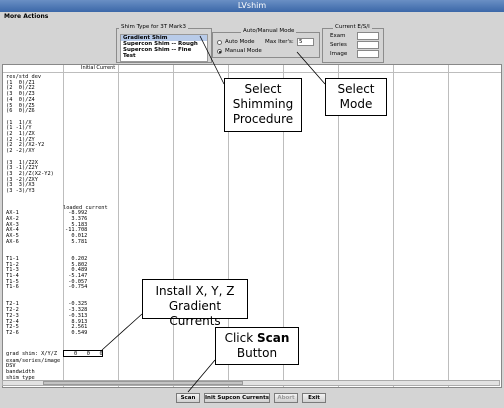 The image size is (504, 408). I want to click on grad-shim-values: 0 0 0, so click(88, 354).